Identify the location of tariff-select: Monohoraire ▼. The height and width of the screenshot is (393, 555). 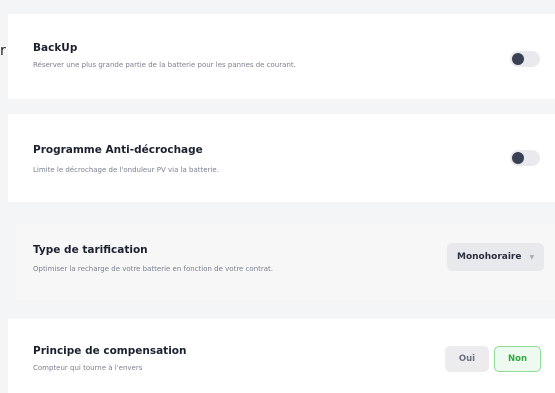
(496, 257).